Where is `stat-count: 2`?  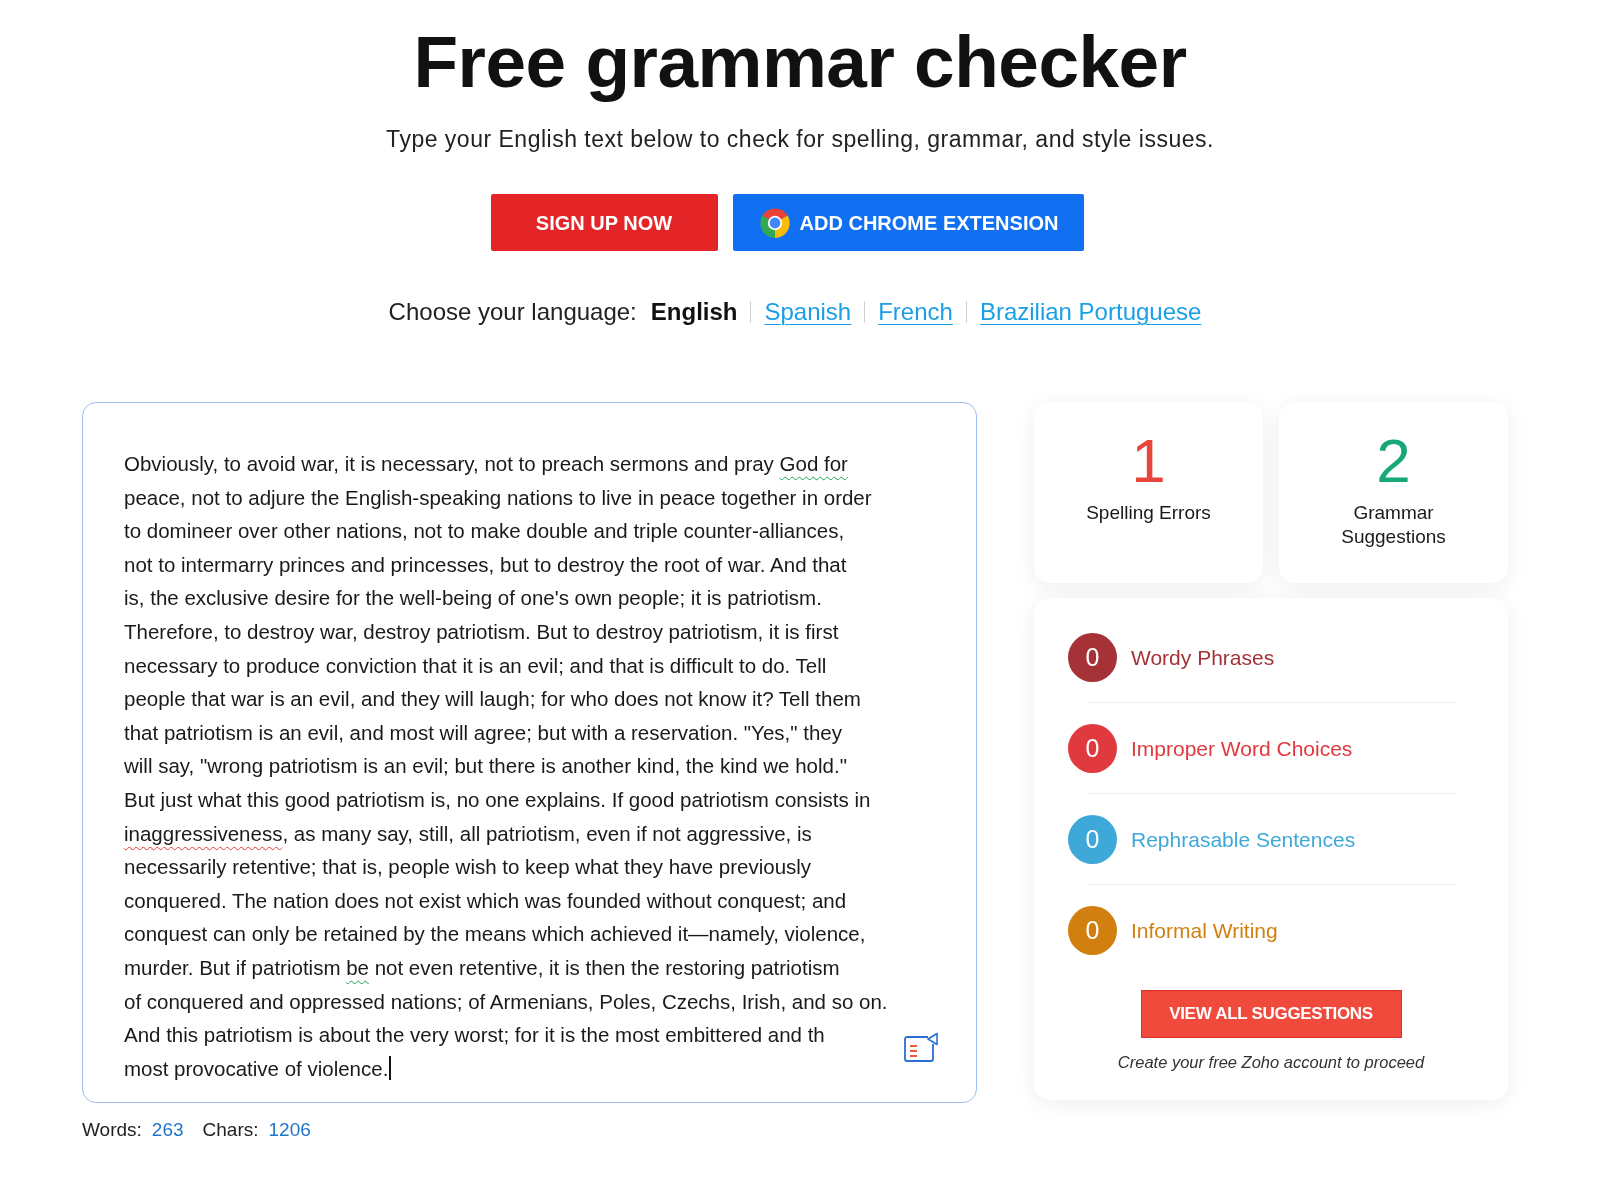 stat-count: 2 is located at coordinates (1393, 461).